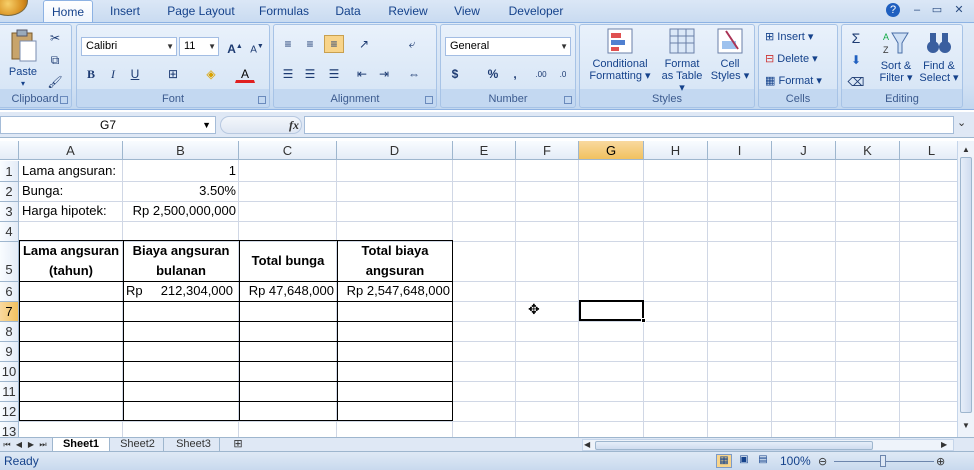 The height and width of the screenshot is (470, 974). I want to click on cell-D6: Rp 2,547,648,000, so click(395, 291).